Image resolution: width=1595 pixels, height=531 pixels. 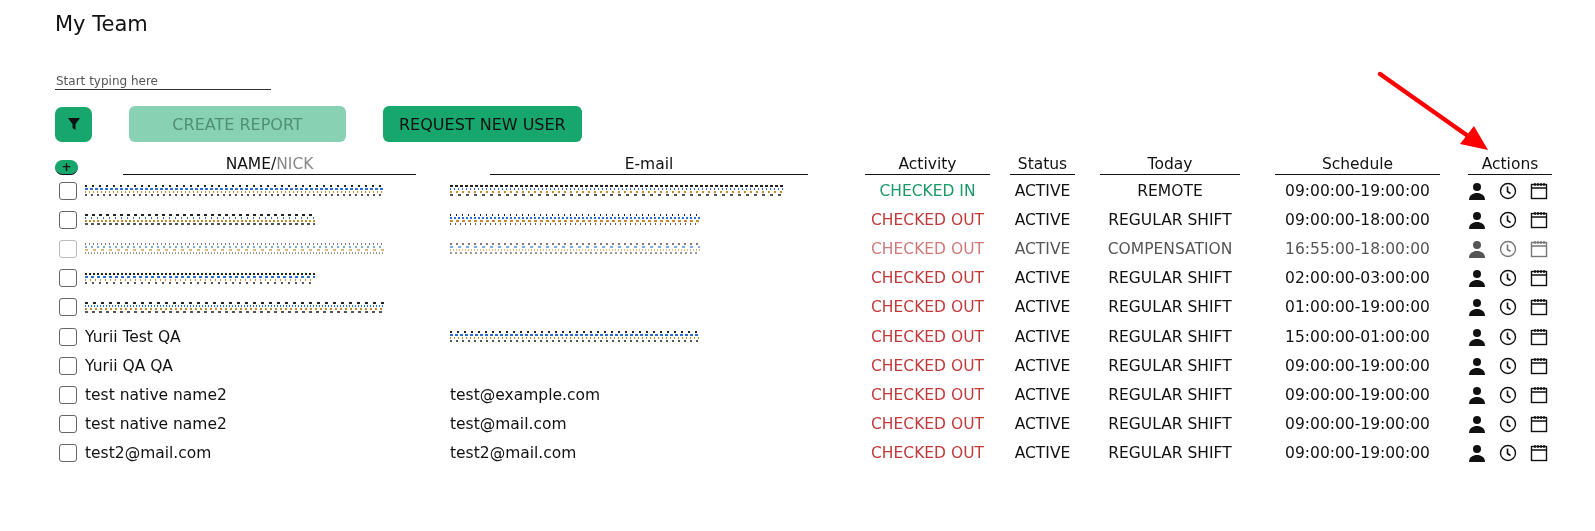 I want to click on request-user-button: REQUEST NEW USER, so click(x=482, y=124).